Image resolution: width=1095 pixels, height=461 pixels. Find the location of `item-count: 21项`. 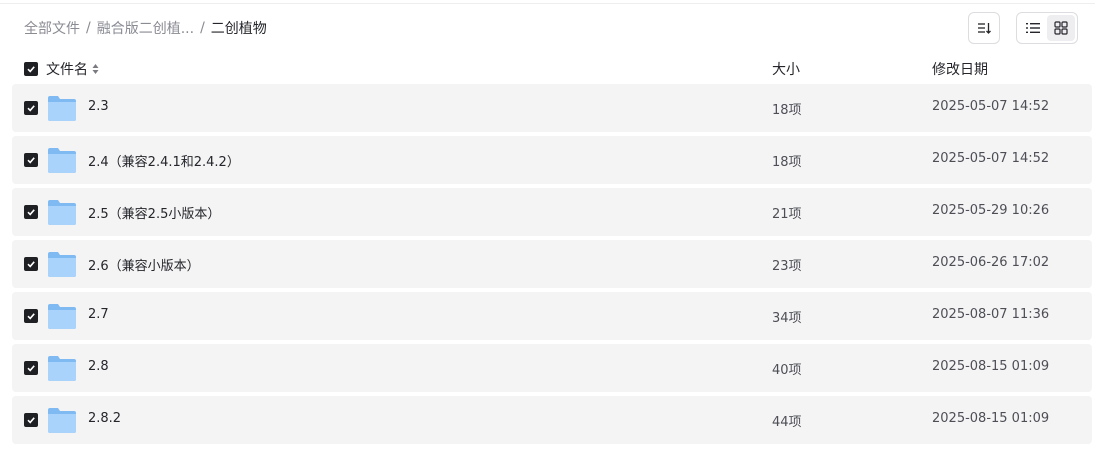

item-count: 21项 is located at coordinates (787, 214).